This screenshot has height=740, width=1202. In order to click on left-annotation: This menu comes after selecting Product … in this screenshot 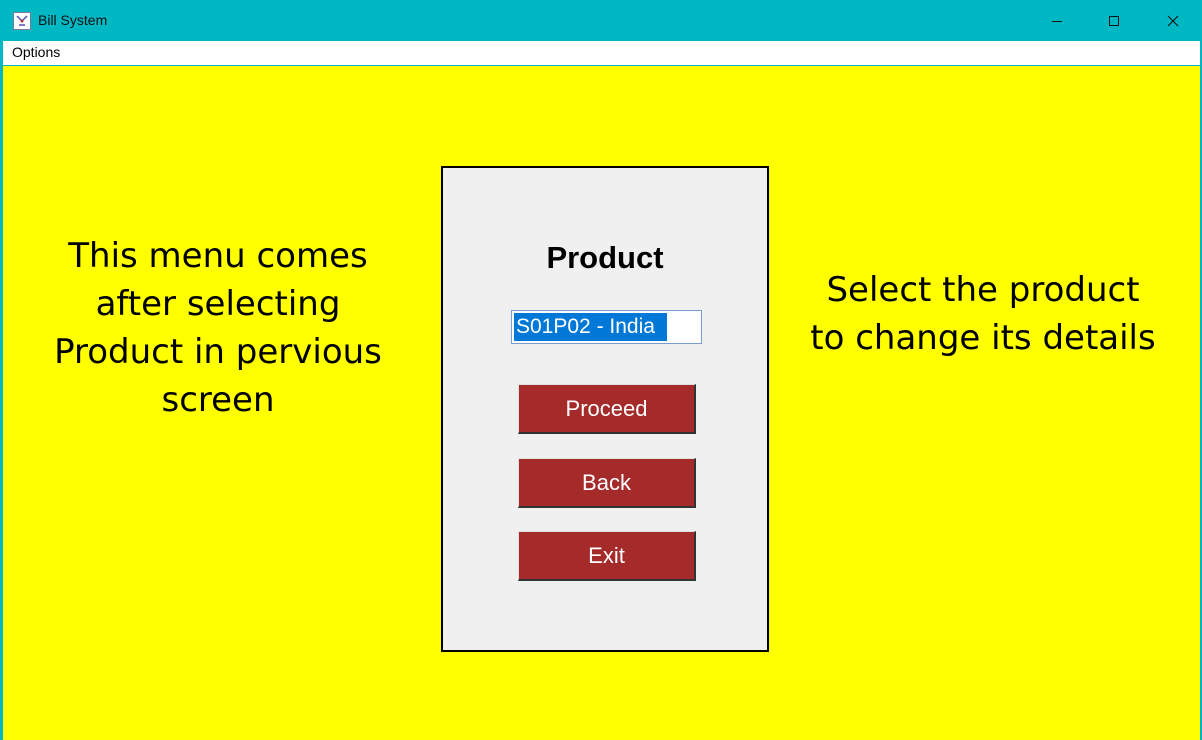, I will do `click(218, 328)`.